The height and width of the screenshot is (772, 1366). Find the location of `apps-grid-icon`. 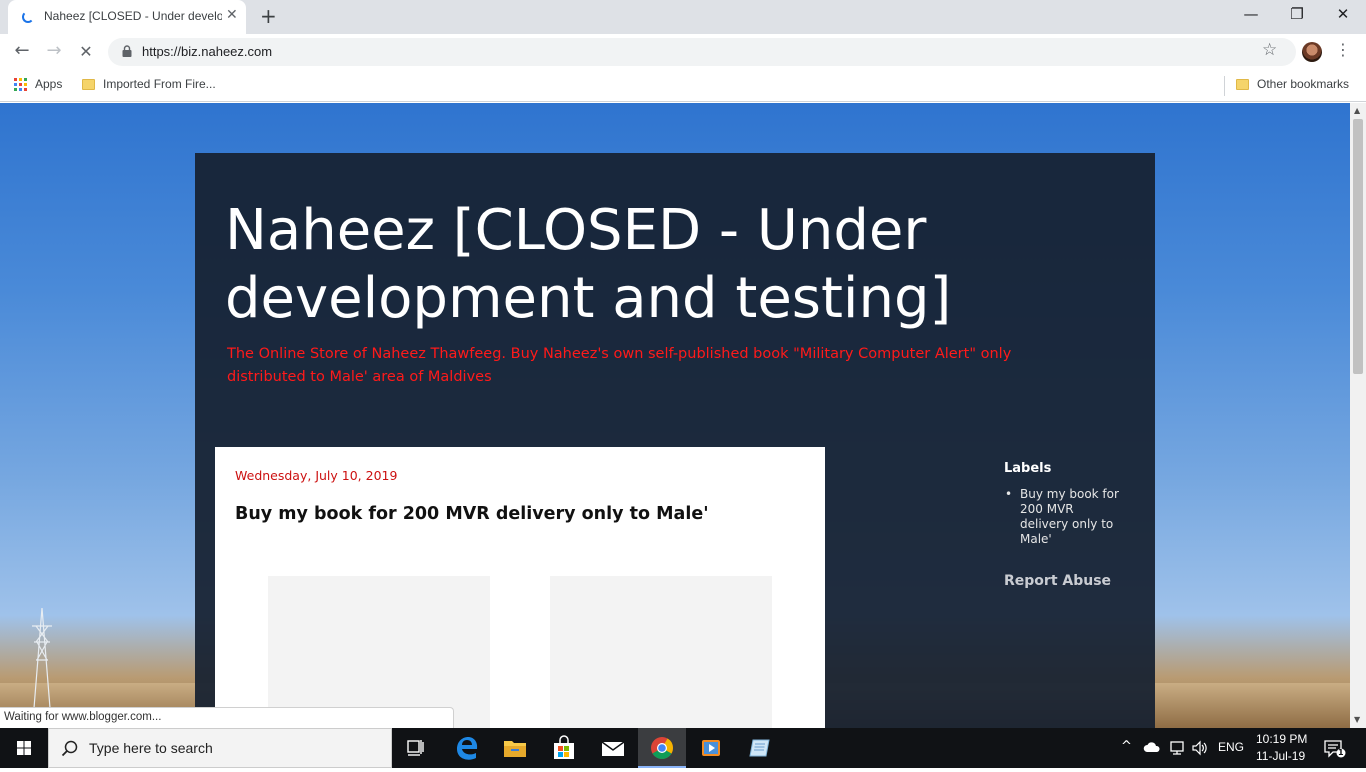

apps-grid-icon is located at coordinates (20, 85).